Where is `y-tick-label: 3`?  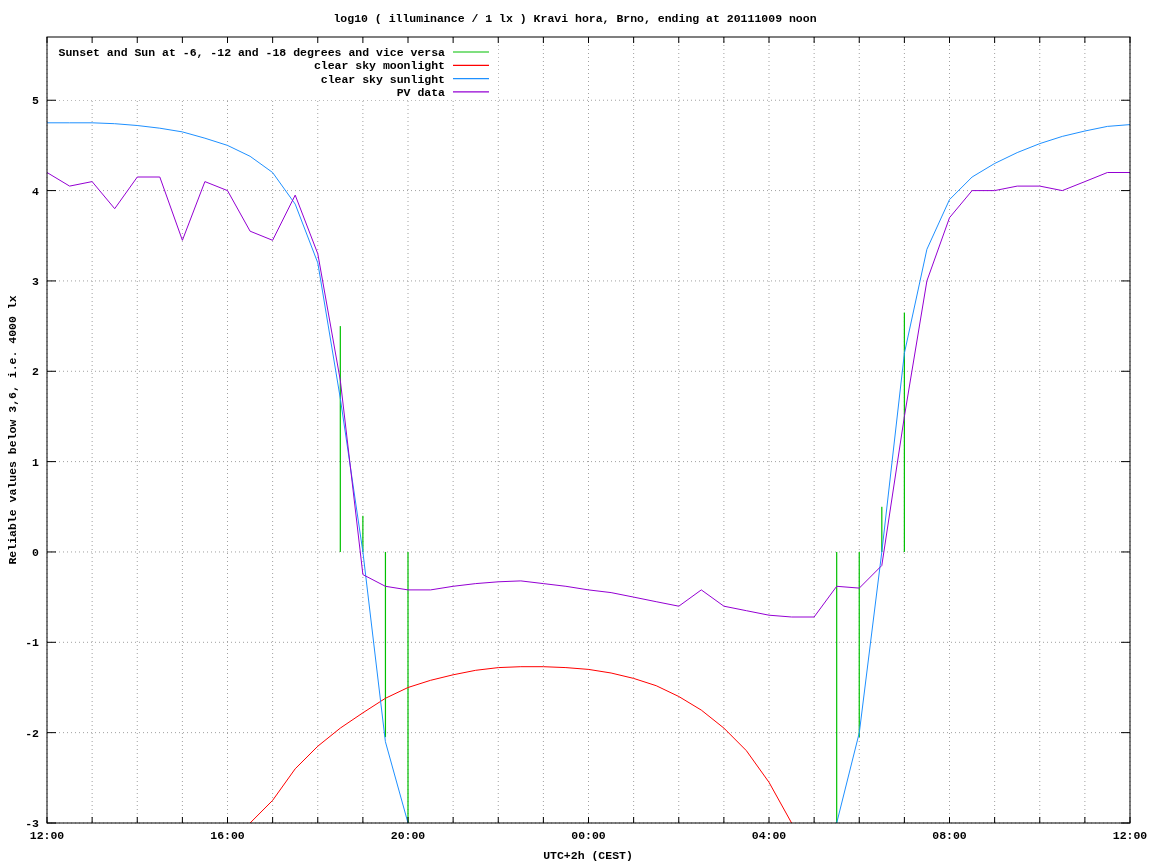 y-tick-label: 3 is located at coordinates (35, 281).